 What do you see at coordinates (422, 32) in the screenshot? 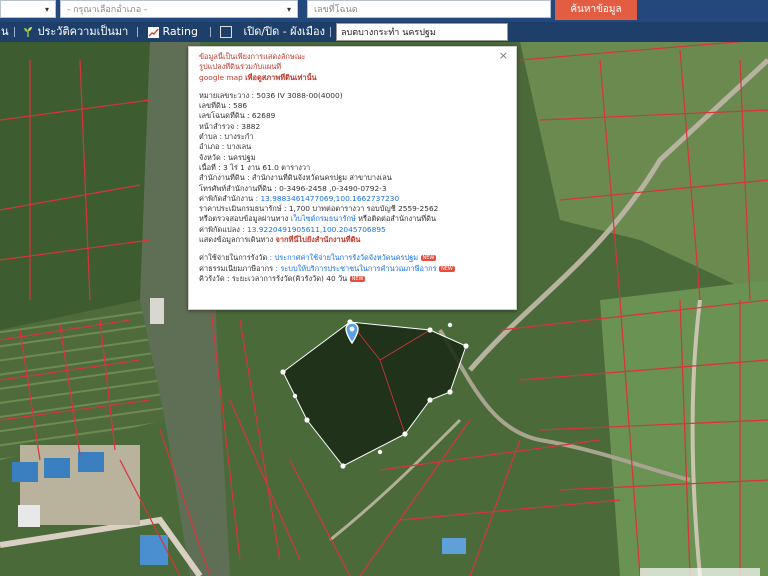
I see `address-field: ลบตบางกระทำ นครปฐม` at bounding box center [422, 32].